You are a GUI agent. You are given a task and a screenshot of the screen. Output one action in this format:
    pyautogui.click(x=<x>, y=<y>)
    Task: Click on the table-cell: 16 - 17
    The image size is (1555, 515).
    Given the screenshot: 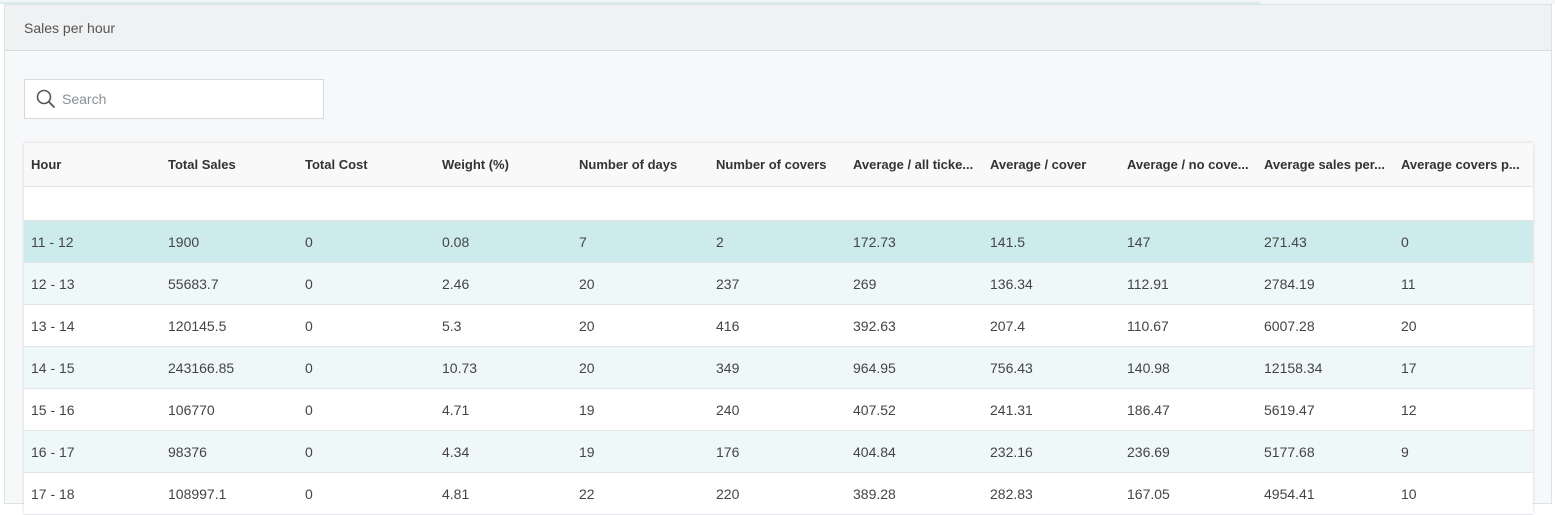 What is the action you would take?
    pyautogui.click(x=92, y=451)
    